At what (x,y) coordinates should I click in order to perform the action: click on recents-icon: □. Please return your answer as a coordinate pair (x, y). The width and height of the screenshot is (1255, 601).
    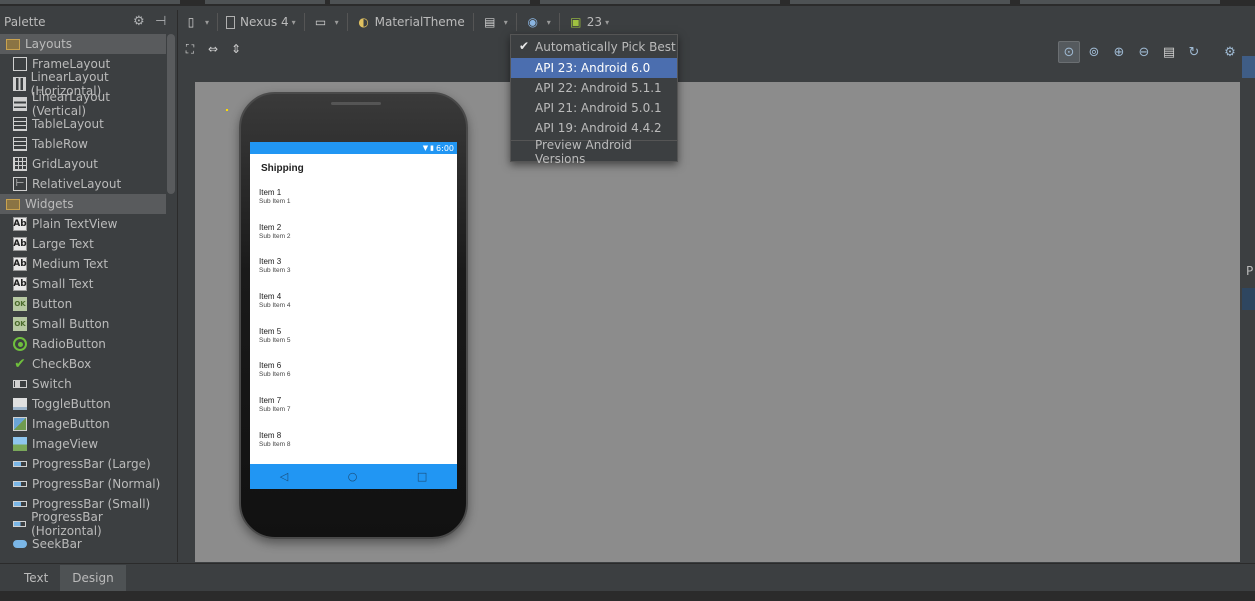
    Looking at the image, I should click on (422, 476).